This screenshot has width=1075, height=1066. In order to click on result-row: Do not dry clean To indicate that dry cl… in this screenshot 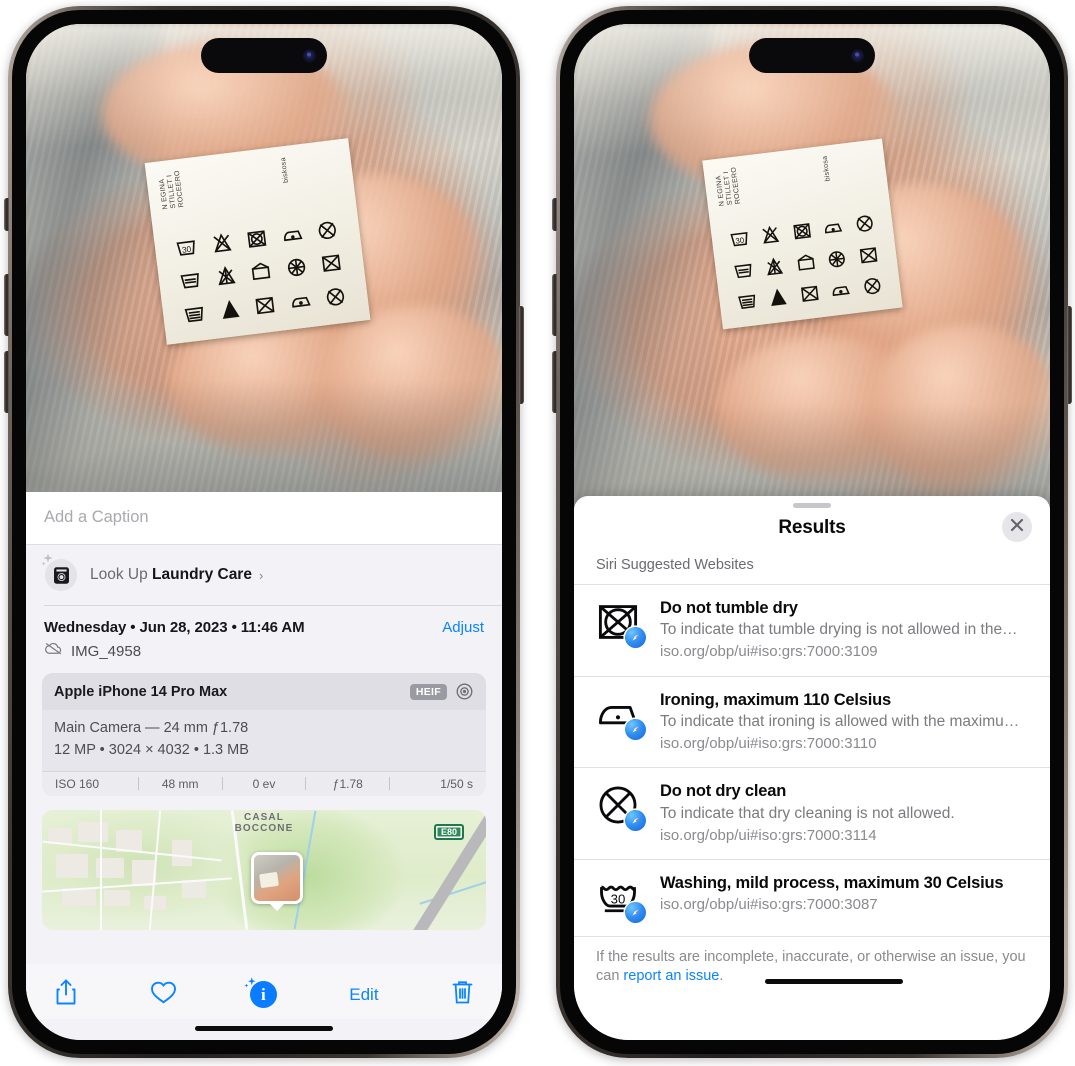, I will do `click(812, 814)`.